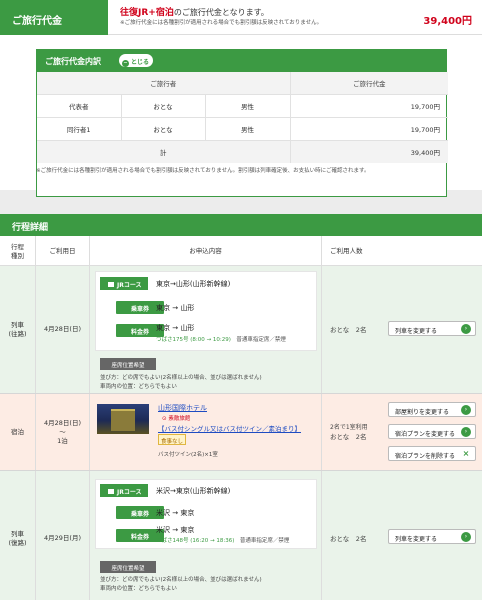 This screenshot has height=600, width=482. Describe the element at coordinates (193, 340) in the screenshot. I see `train-name: つばさ175号 (8:00 → 10:29)` at that location.